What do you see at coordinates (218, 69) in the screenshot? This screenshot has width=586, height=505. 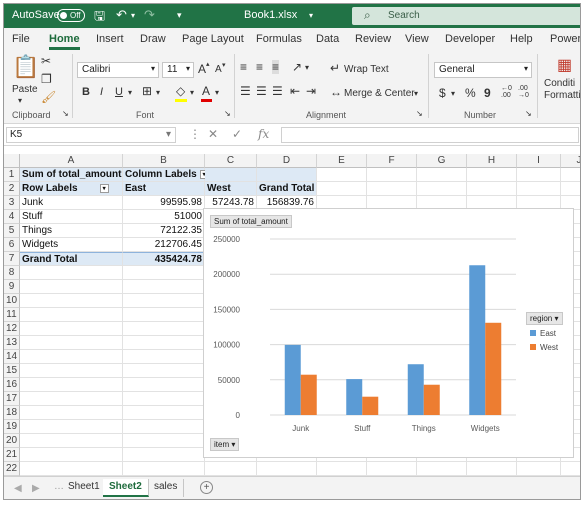 I see `shrink-font-button: A` at bounding box center [218, 69].